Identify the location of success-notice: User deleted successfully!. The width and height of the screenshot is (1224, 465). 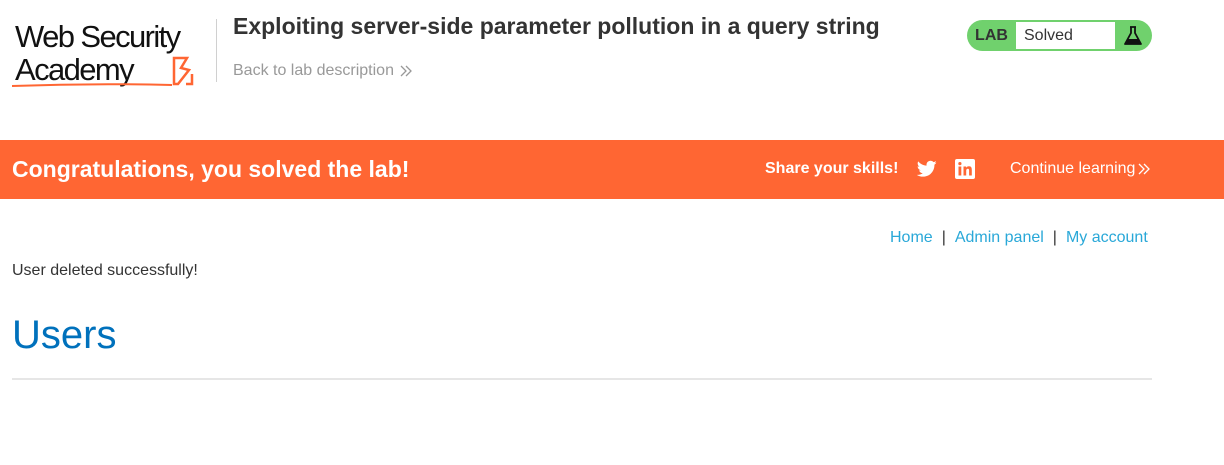
(105, 270).